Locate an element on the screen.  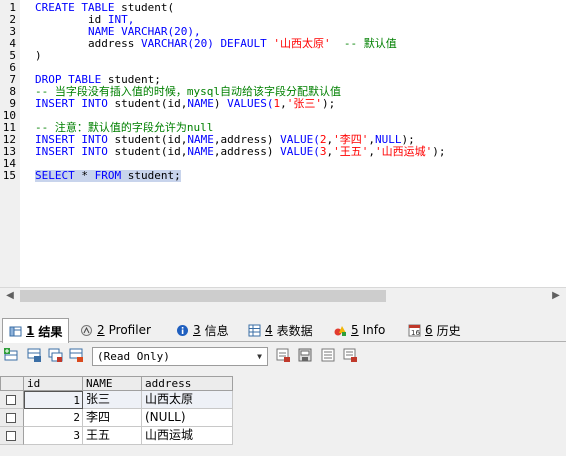
insert-row-icon is located at coordinates (11, 355).